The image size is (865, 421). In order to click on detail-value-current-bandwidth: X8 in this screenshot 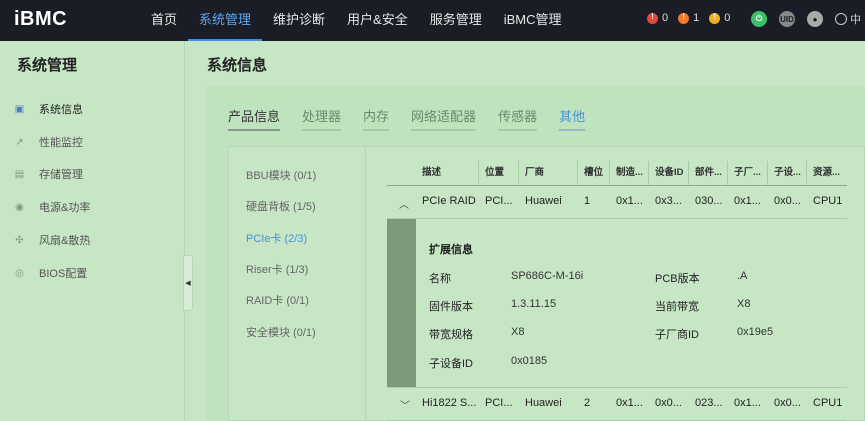, I will do `click(744, 304)`.